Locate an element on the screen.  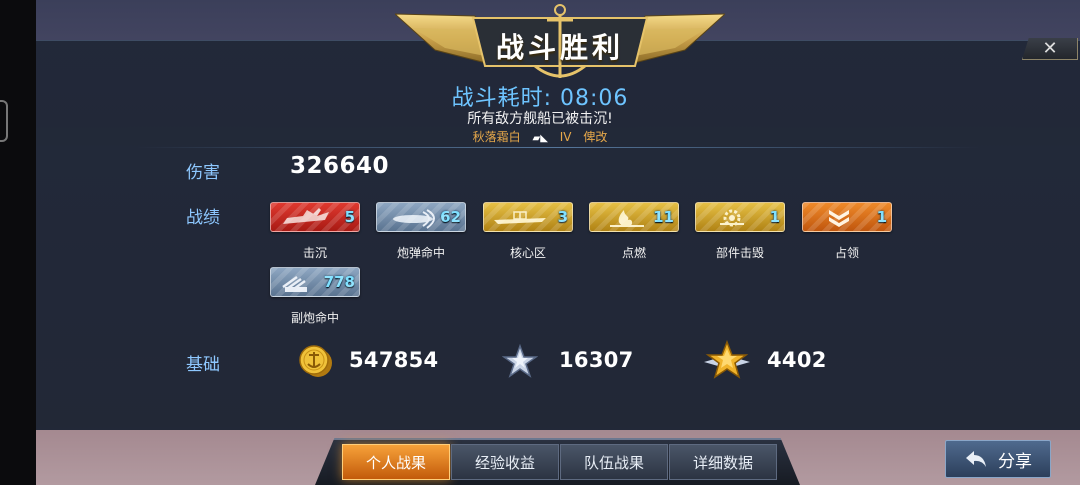
medal-count: 5 is located at coordinates (349, 217).